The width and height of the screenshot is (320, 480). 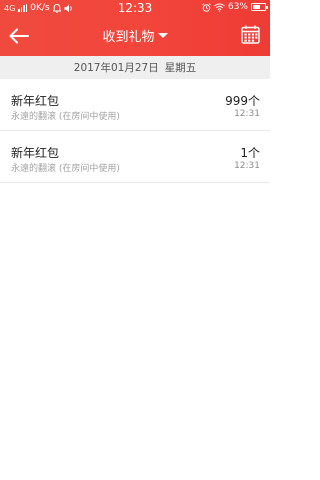 What do you see at coordinates (135, 105) in the screenshot?
I see `list-item: 新年红包 永遠的翻滚 (在房间中使用) 999个 12:31` at bounding box center [135, 105].